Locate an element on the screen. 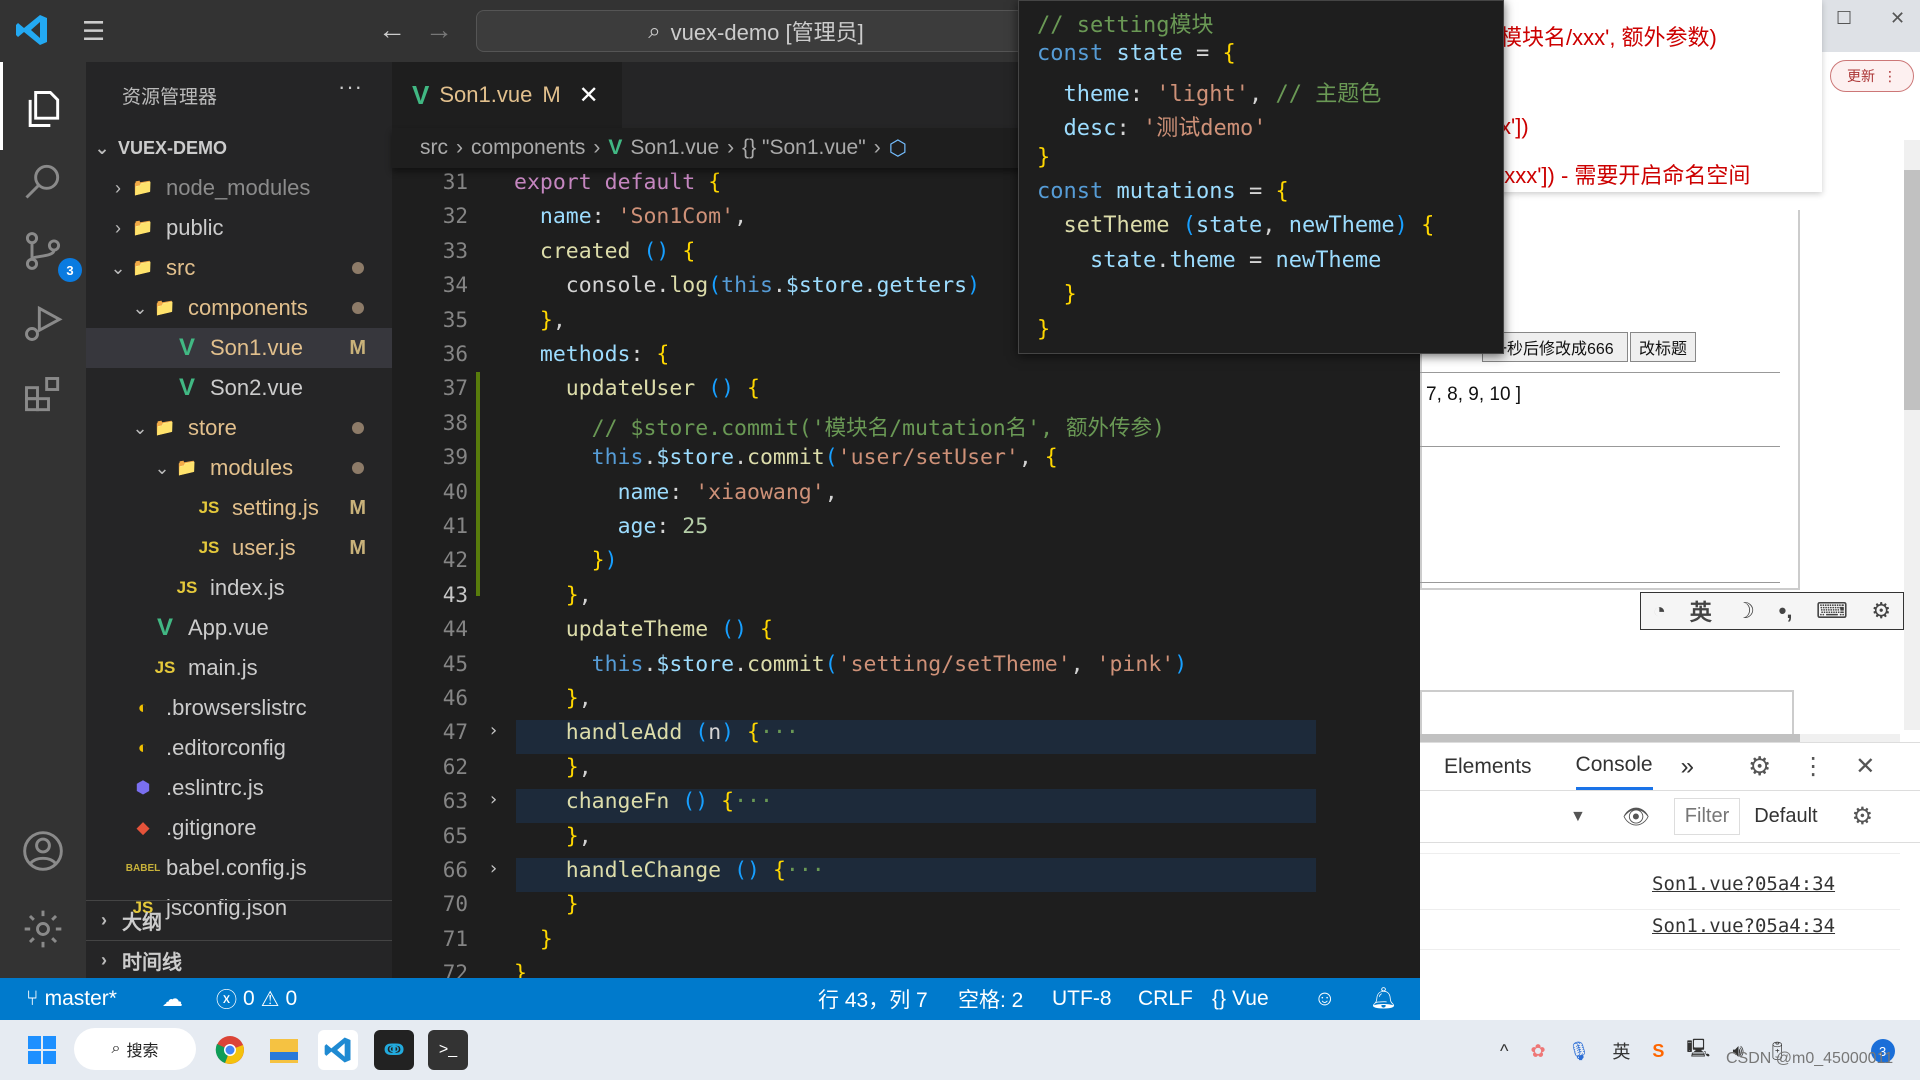  tree-item-label: .gitignore is located at coordinates (211, 827).